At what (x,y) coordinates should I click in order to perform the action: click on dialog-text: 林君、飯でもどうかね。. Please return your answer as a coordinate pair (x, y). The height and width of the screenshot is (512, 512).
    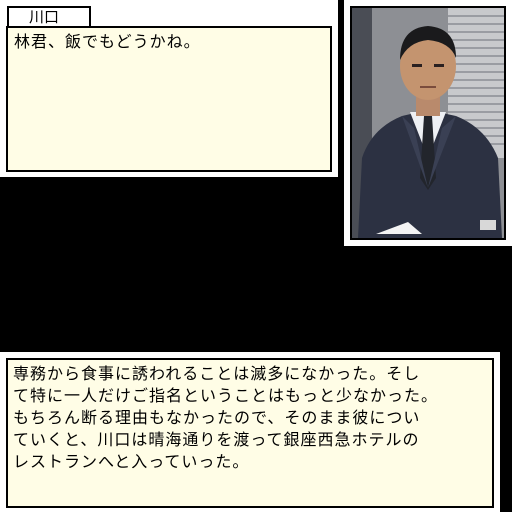
    Looking at the image, I should click on (107, 41).